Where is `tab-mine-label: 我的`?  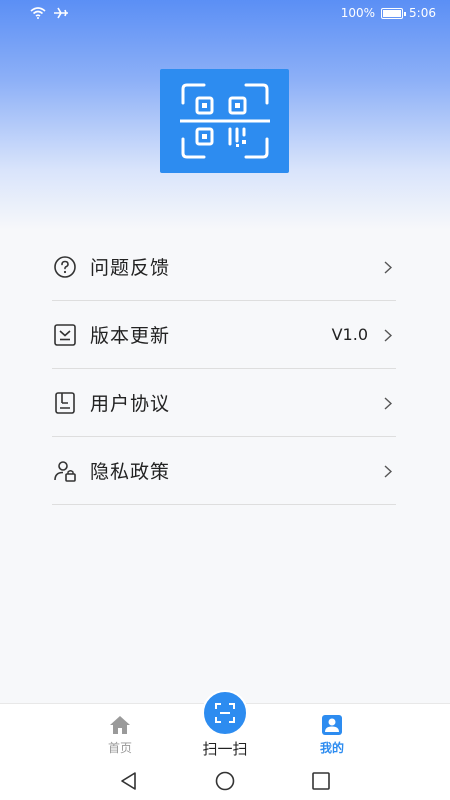 tab-mine-label: 我的 is located at coordinates (331, 748).